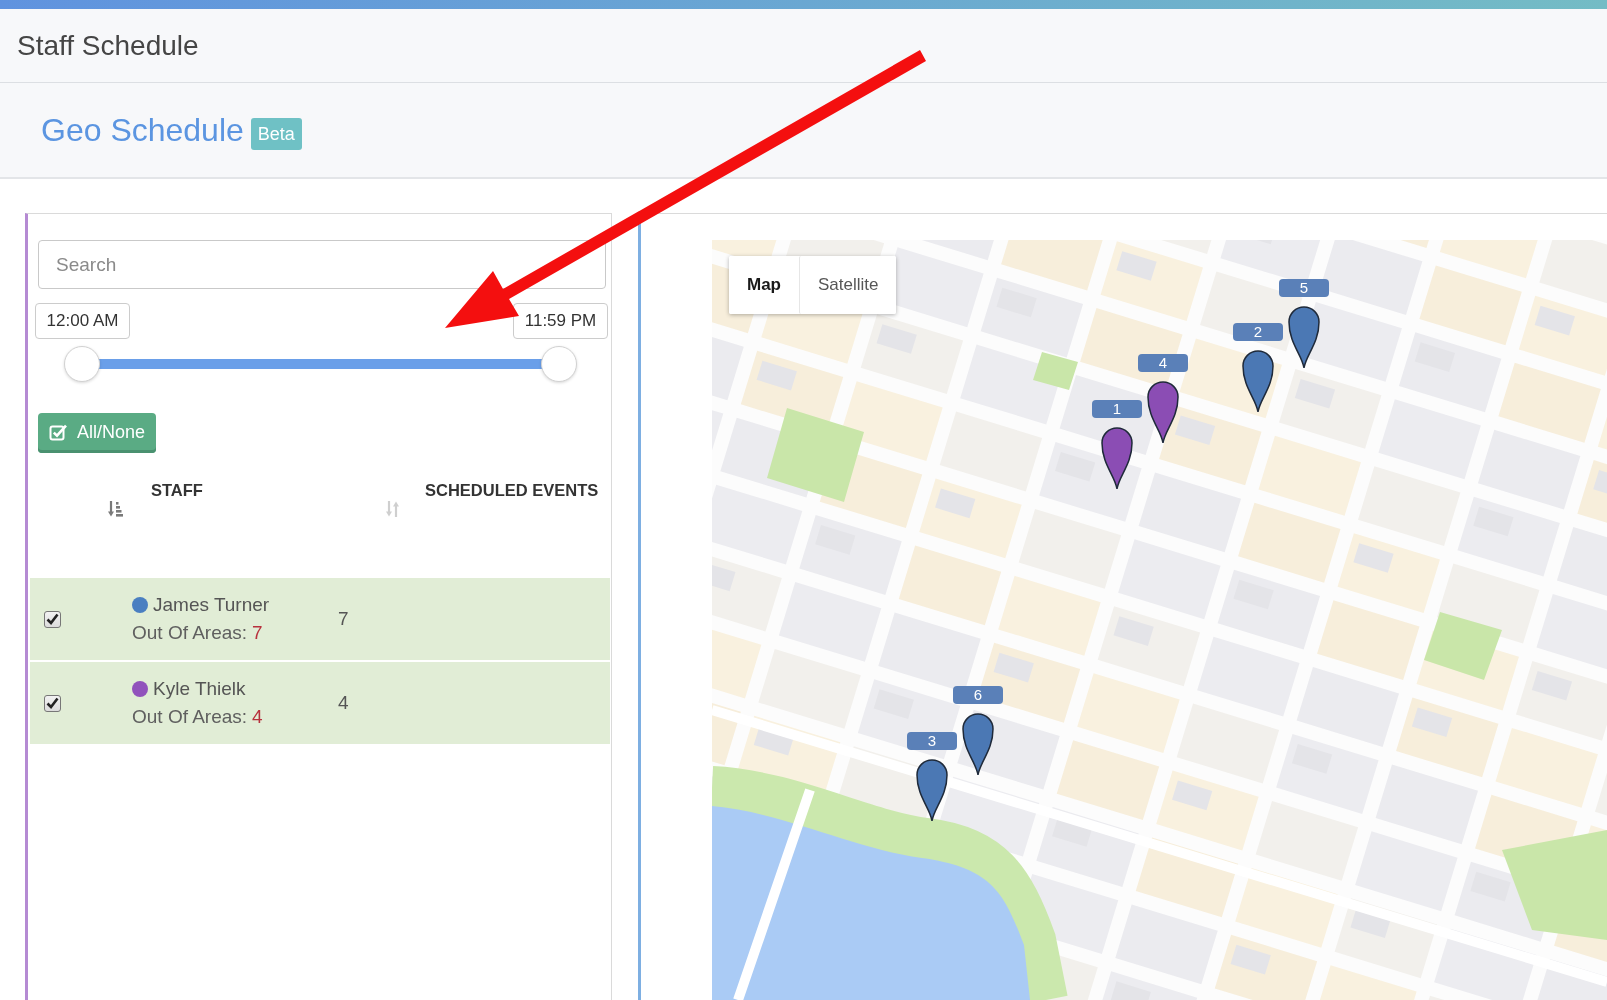 The image size is (1607, 1000). Describe the element at coordinates (108, 45) in the screenshot. I see `window-title: Staff Schedule` at that location.